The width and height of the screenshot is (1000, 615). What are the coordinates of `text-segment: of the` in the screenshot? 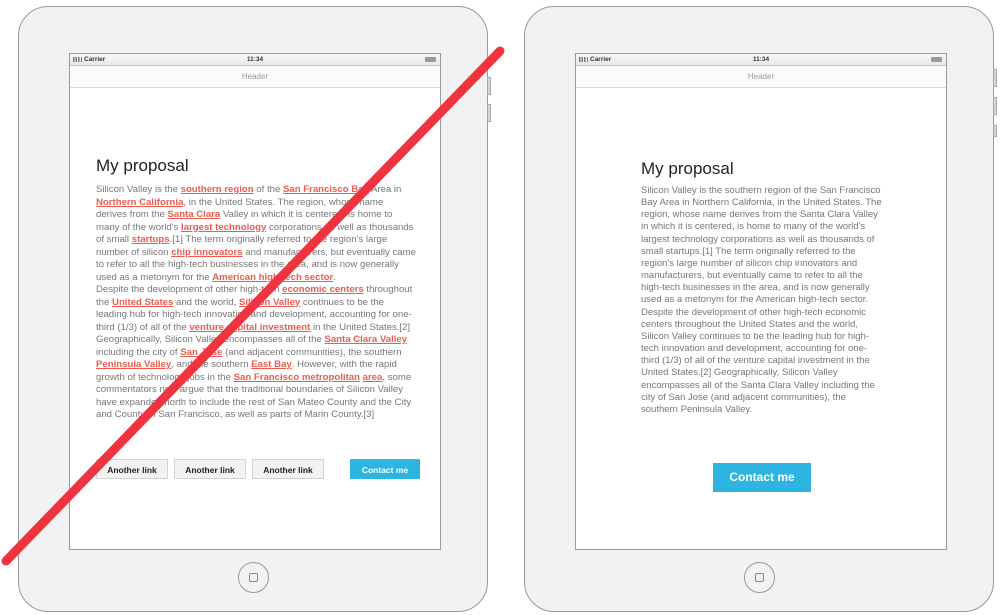 It's located at (268, 189).